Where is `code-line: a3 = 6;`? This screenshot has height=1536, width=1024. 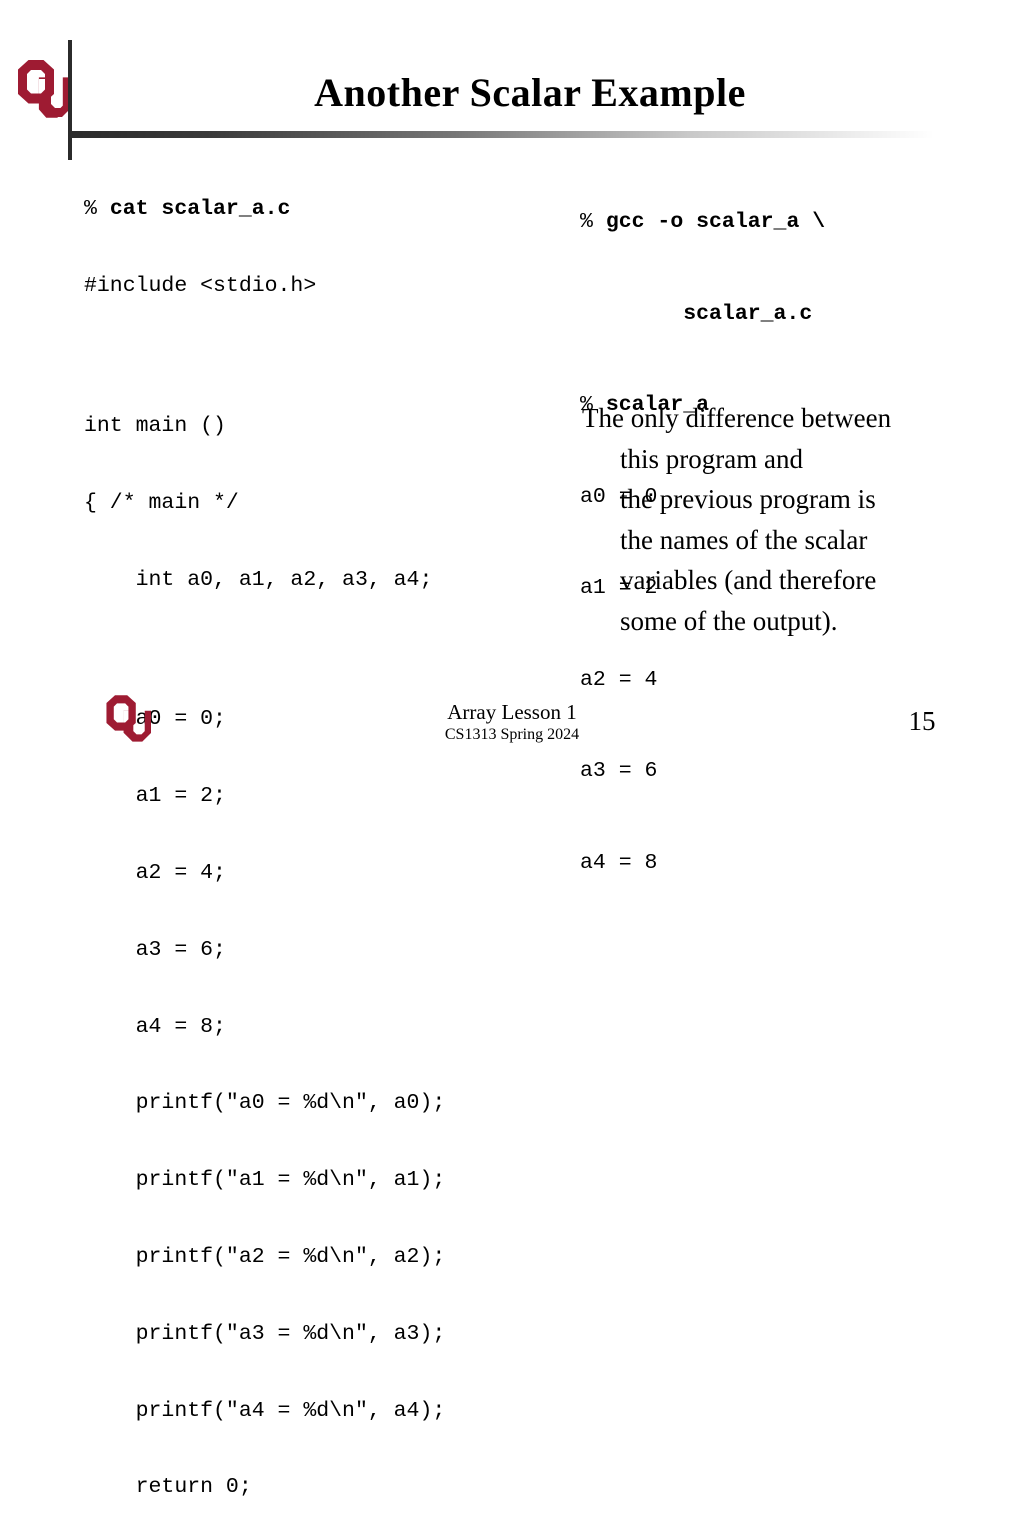 code-line: a3 = 6; is located at coordinates (155, 949).